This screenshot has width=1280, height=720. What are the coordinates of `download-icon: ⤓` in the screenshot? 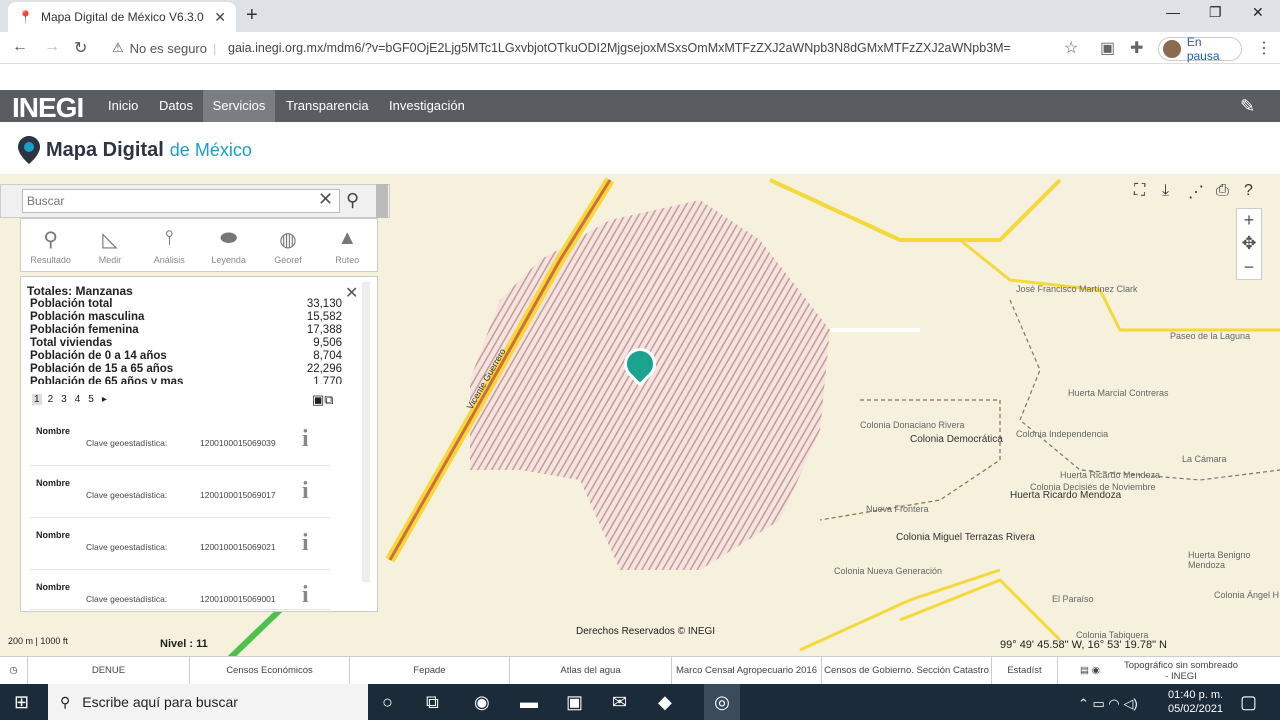 It's located at (1165, 191).